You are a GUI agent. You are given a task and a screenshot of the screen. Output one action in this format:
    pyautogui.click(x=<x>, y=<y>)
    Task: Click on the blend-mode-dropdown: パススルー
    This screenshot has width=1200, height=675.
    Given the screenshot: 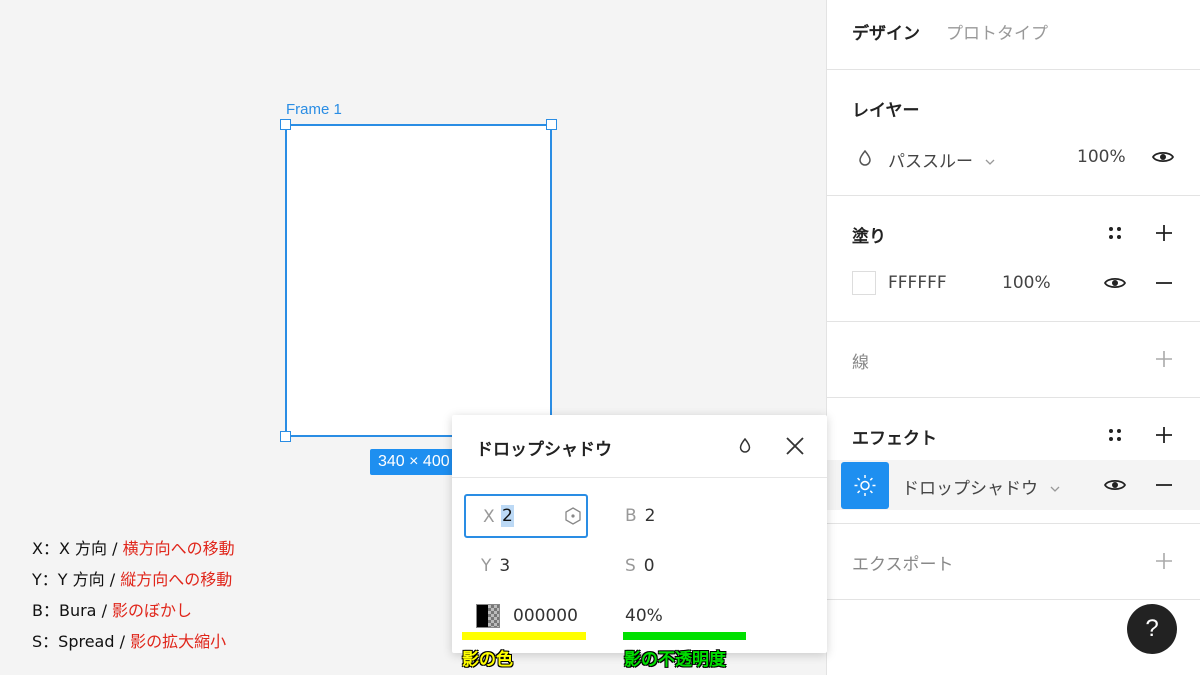 What is the action you would take?
    pyautogui.click(x=942, y=159)
    